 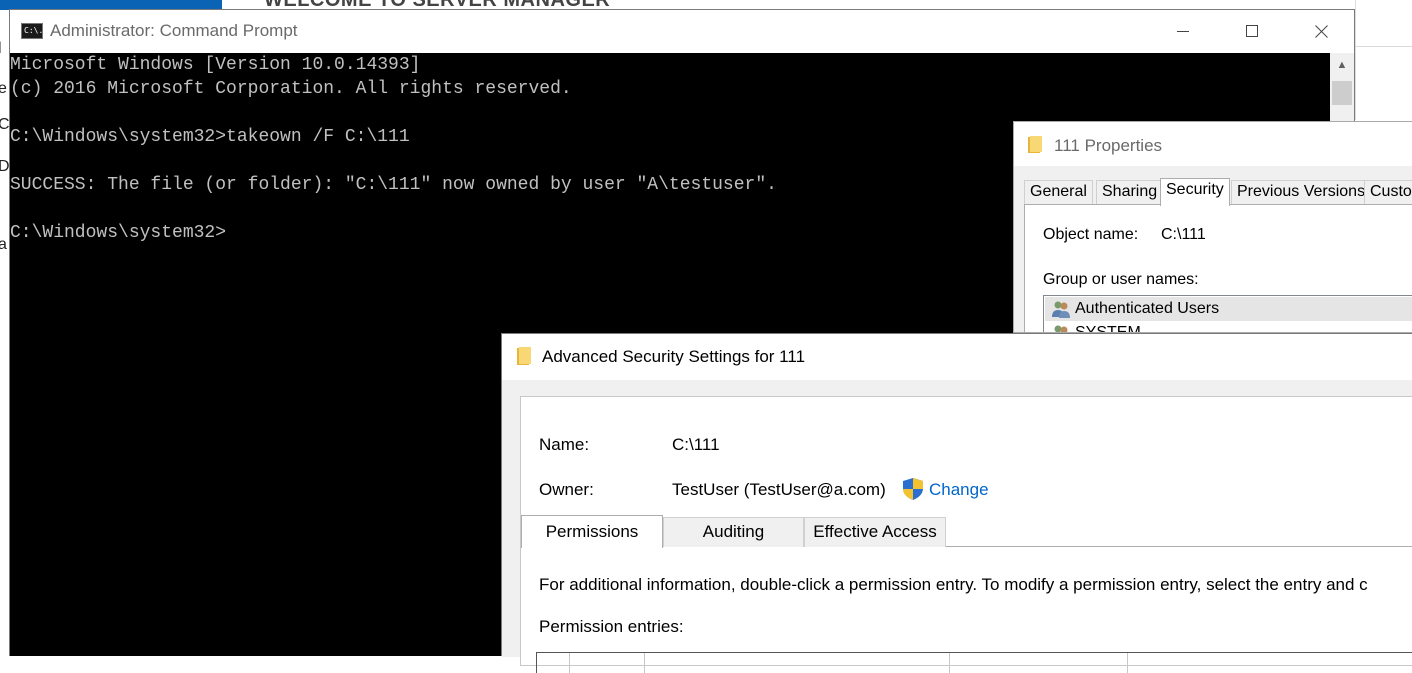 What do you see at coordinates (913, 489) in the screenshot?
I see `uac-shield-icon` at bounding box center [913, 489].